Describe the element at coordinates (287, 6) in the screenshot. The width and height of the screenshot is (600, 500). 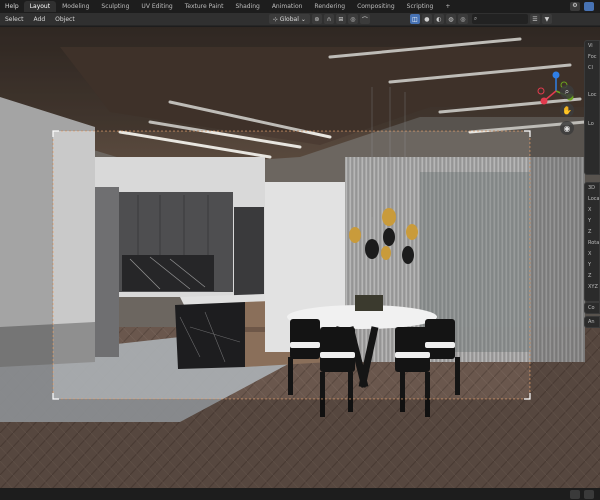
I see `tab-animation: Animation` at that location.